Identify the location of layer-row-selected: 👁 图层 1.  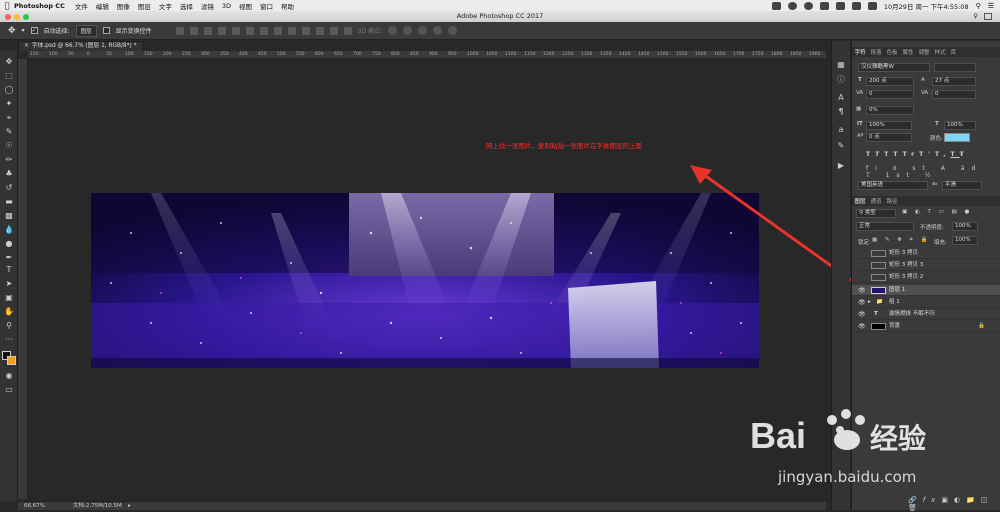
(926, 290).